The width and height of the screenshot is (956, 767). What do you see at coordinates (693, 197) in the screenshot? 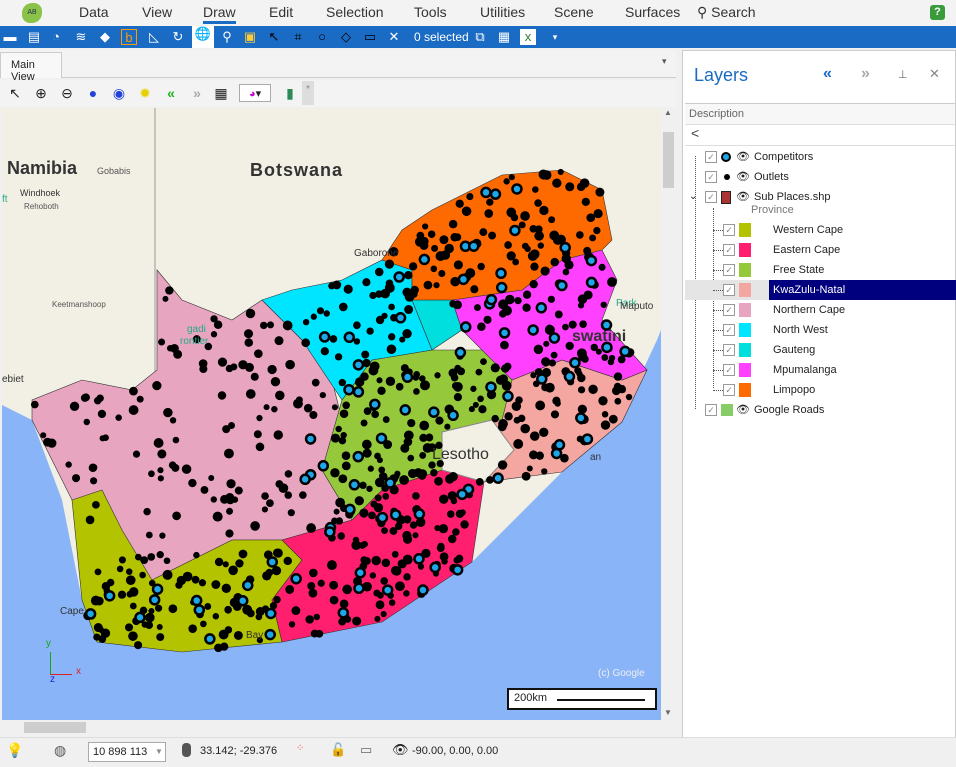
I see `expand-chevron-icon: ⌄` at bounding box center [693, 197].